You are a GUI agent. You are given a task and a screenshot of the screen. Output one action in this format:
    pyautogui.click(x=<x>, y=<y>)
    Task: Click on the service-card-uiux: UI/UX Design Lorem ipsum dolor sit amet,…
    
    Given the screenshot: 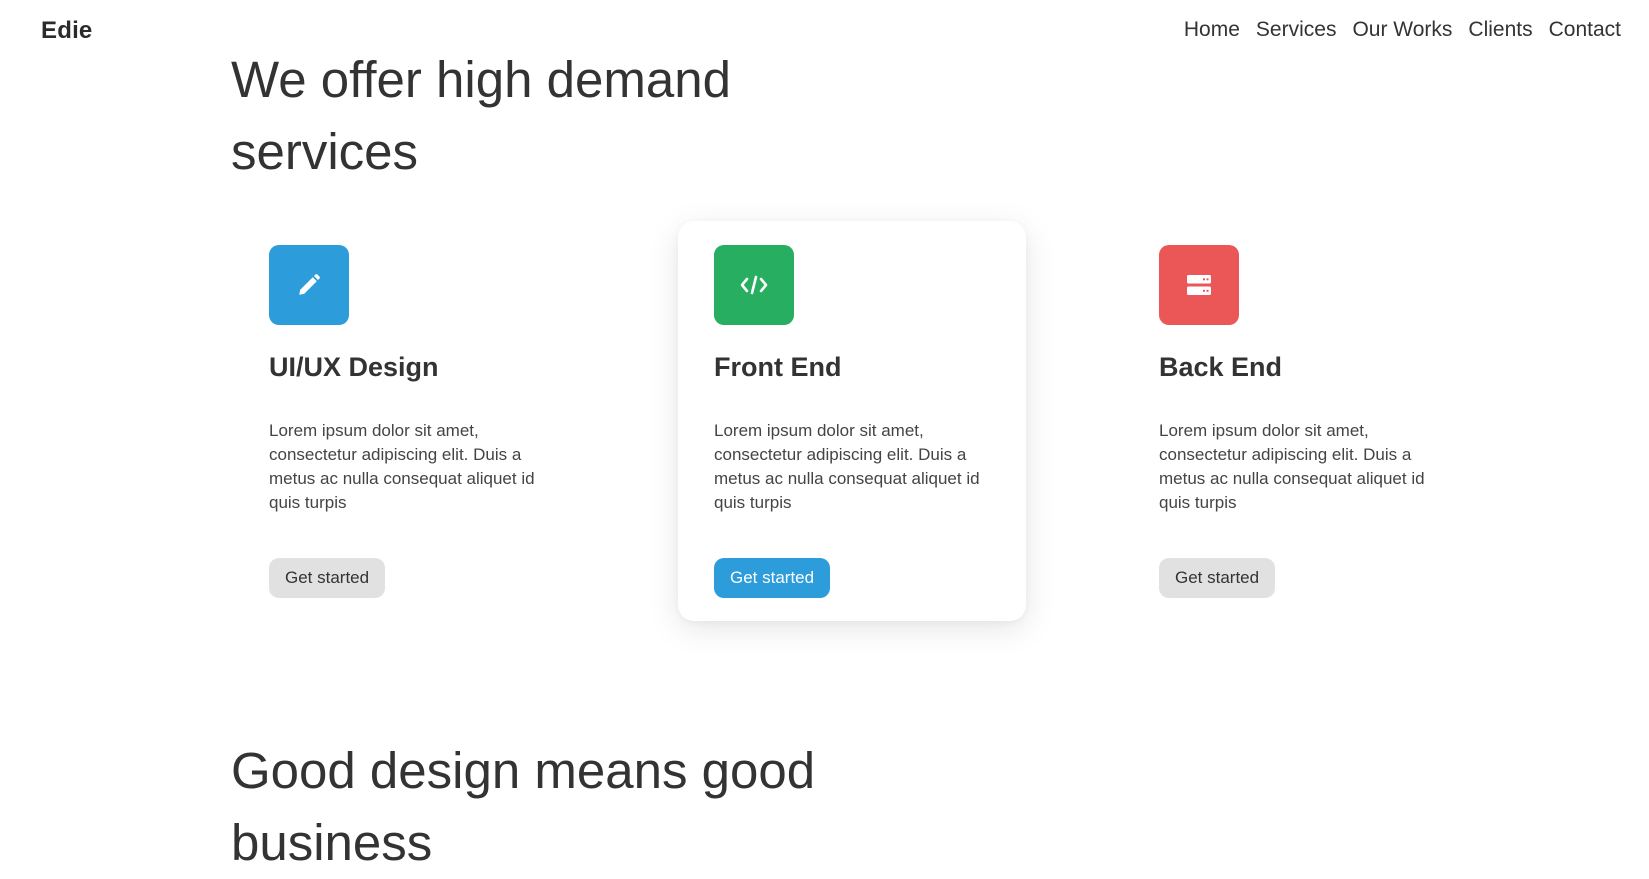 What is the action you would take?
    pyautogui.click(x=407, y=421)
    